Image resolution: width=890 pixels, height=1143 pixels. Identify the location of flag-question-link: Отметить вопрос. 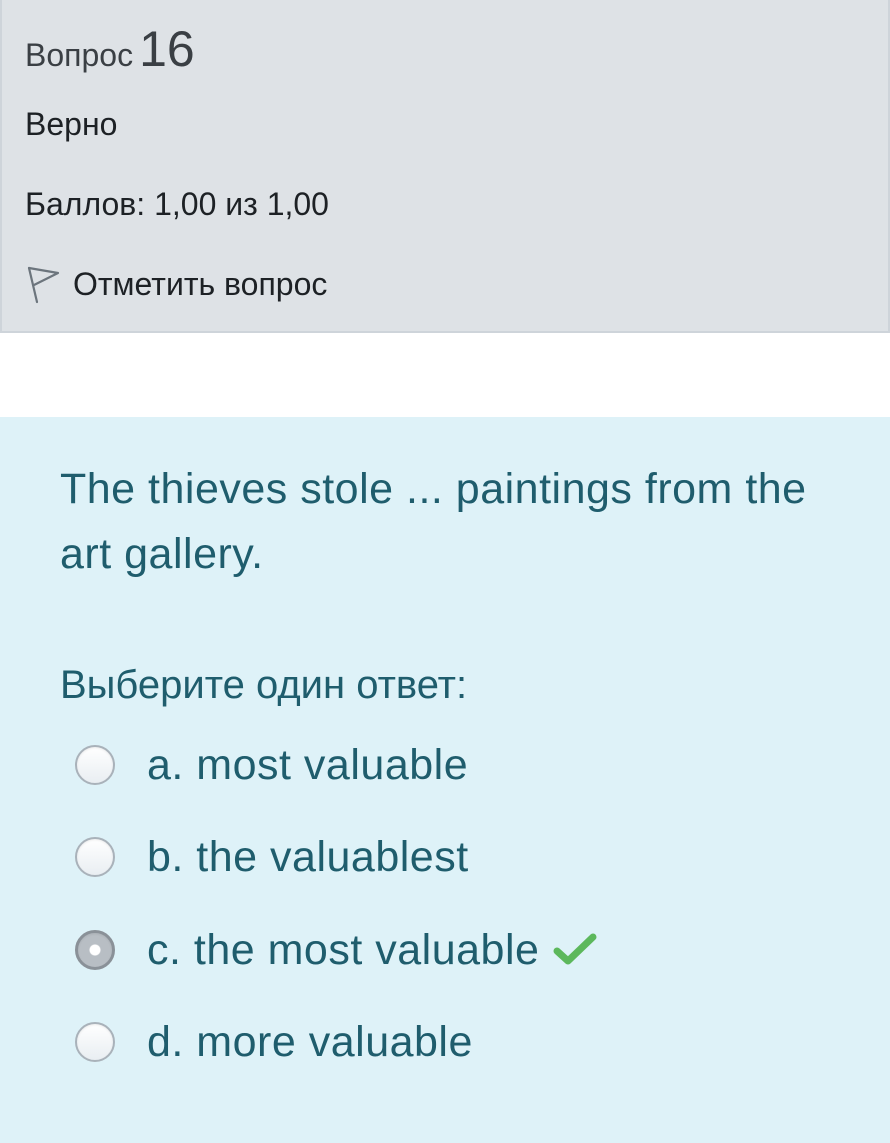
(176, 284).